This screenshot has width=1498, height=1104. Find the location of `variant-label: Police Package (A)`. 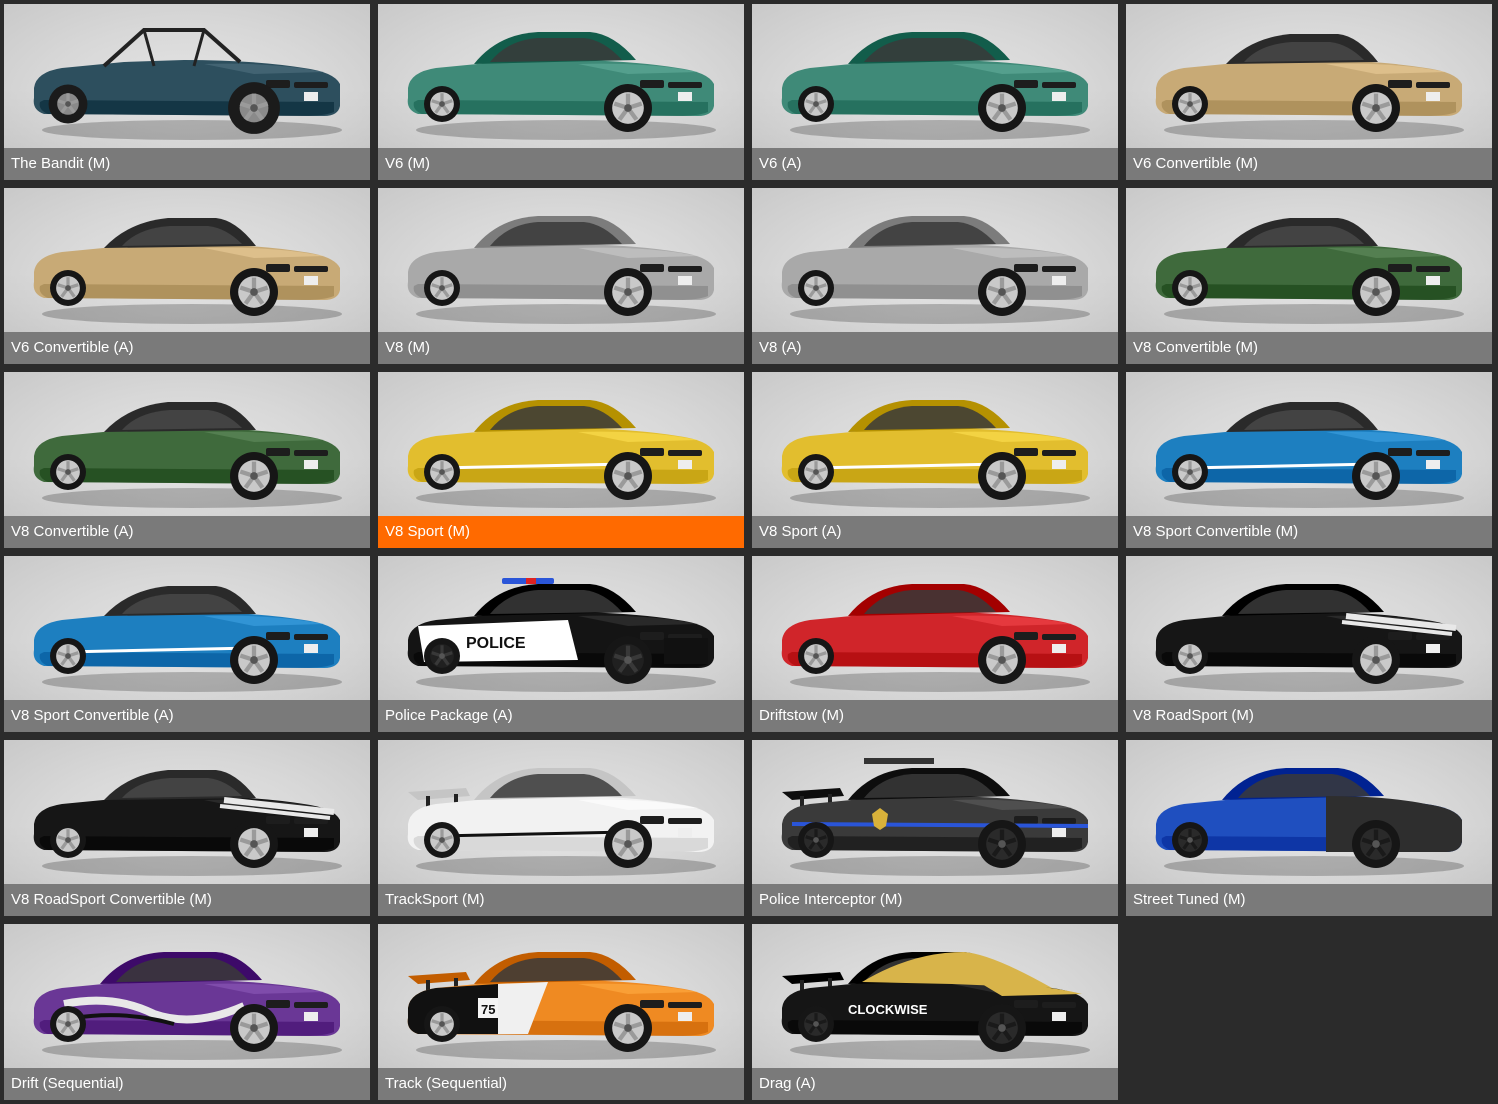

variant-label: Police Package (A) is located at coordinates (561, 716).